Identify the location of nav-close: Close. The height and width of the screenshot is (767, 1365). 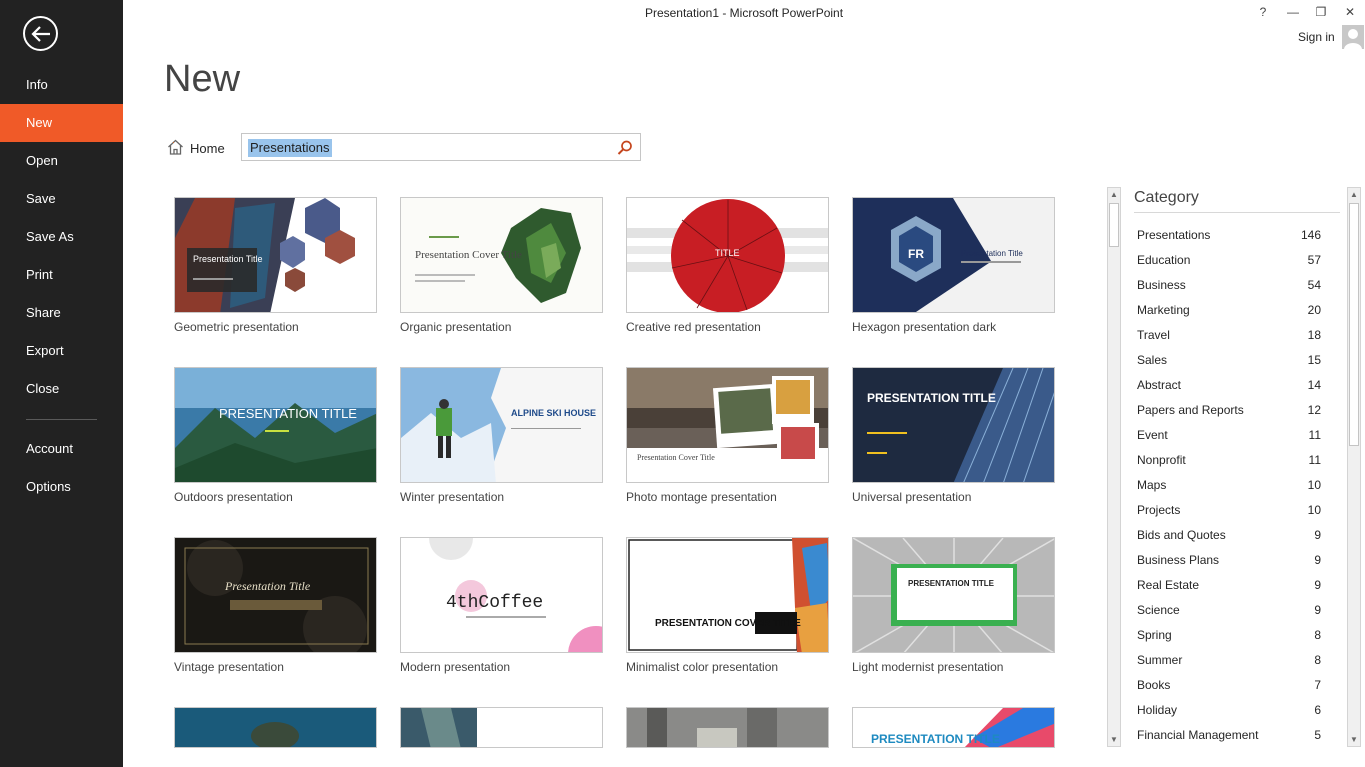
(61, 389).